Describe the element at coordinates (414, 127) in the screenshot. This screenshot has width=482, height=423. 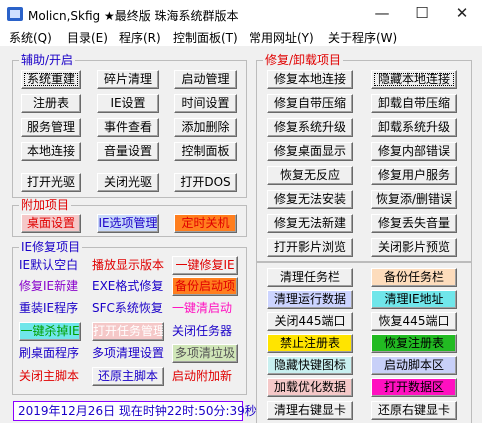
I see `uninstall-system-update-button: 卸载系统升级` at that location.